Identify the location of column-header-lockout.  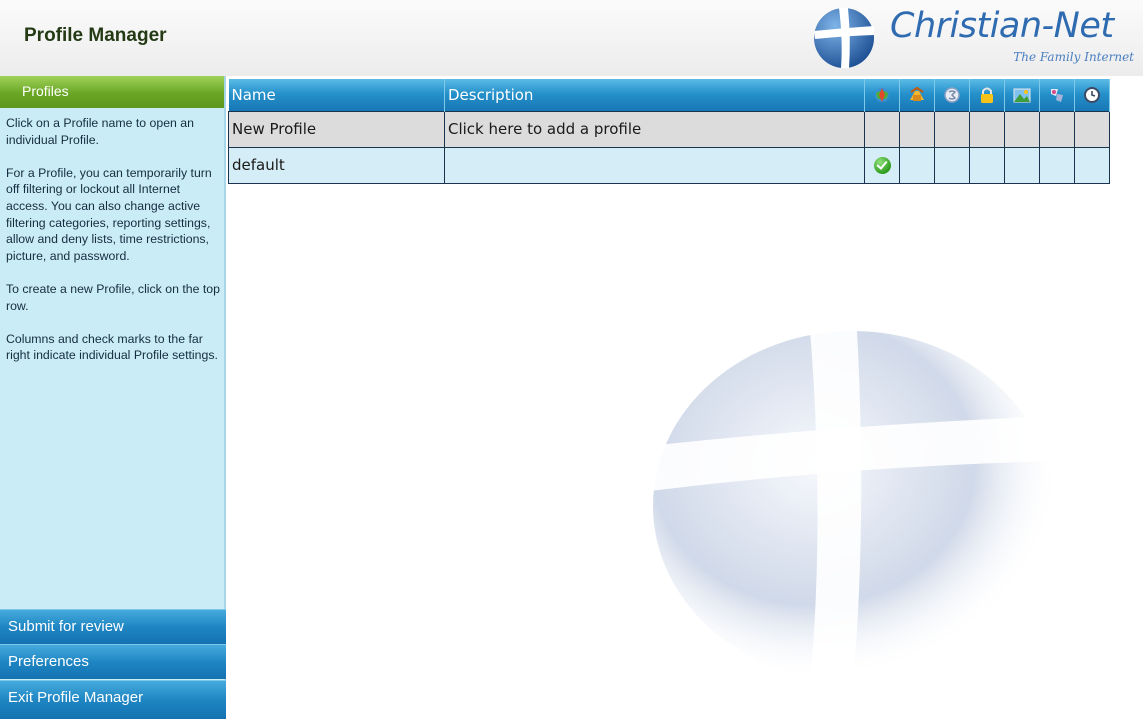
(987, 95).